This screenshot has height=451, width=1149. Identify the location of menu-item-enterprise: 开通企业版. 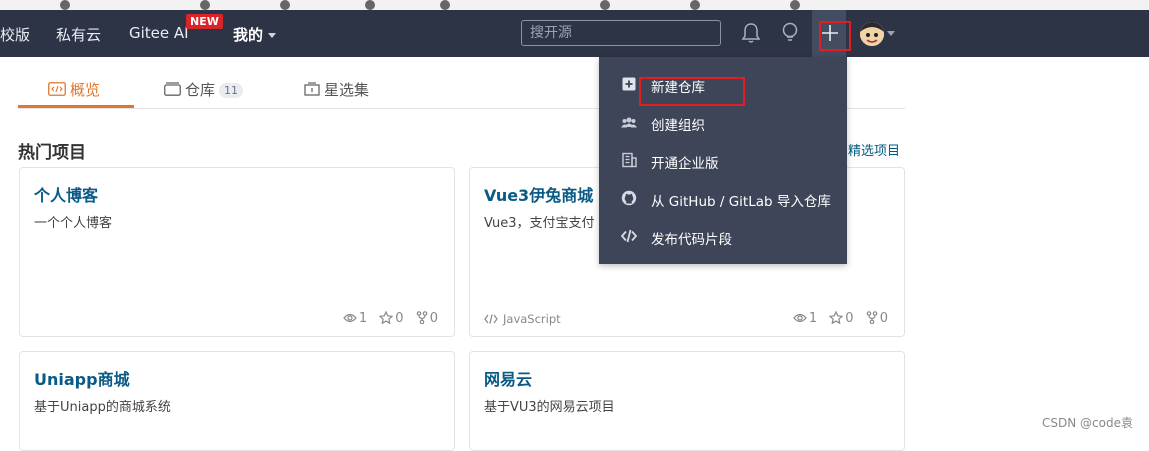
(723, 160).